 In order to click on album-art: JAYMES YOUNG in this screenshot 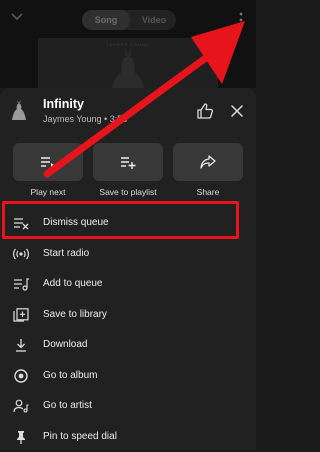, I will do `click(128, 63)`.